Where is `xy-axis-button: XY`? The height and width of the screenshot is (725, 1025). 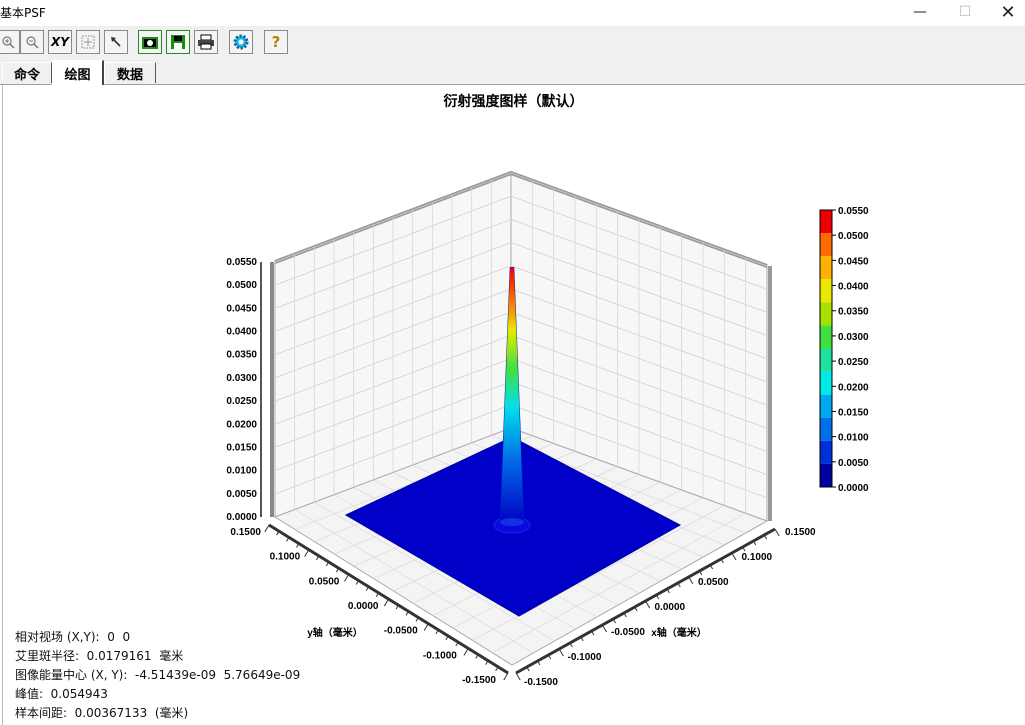
xy-axis-button: XY is located at coordinates (60, 42).